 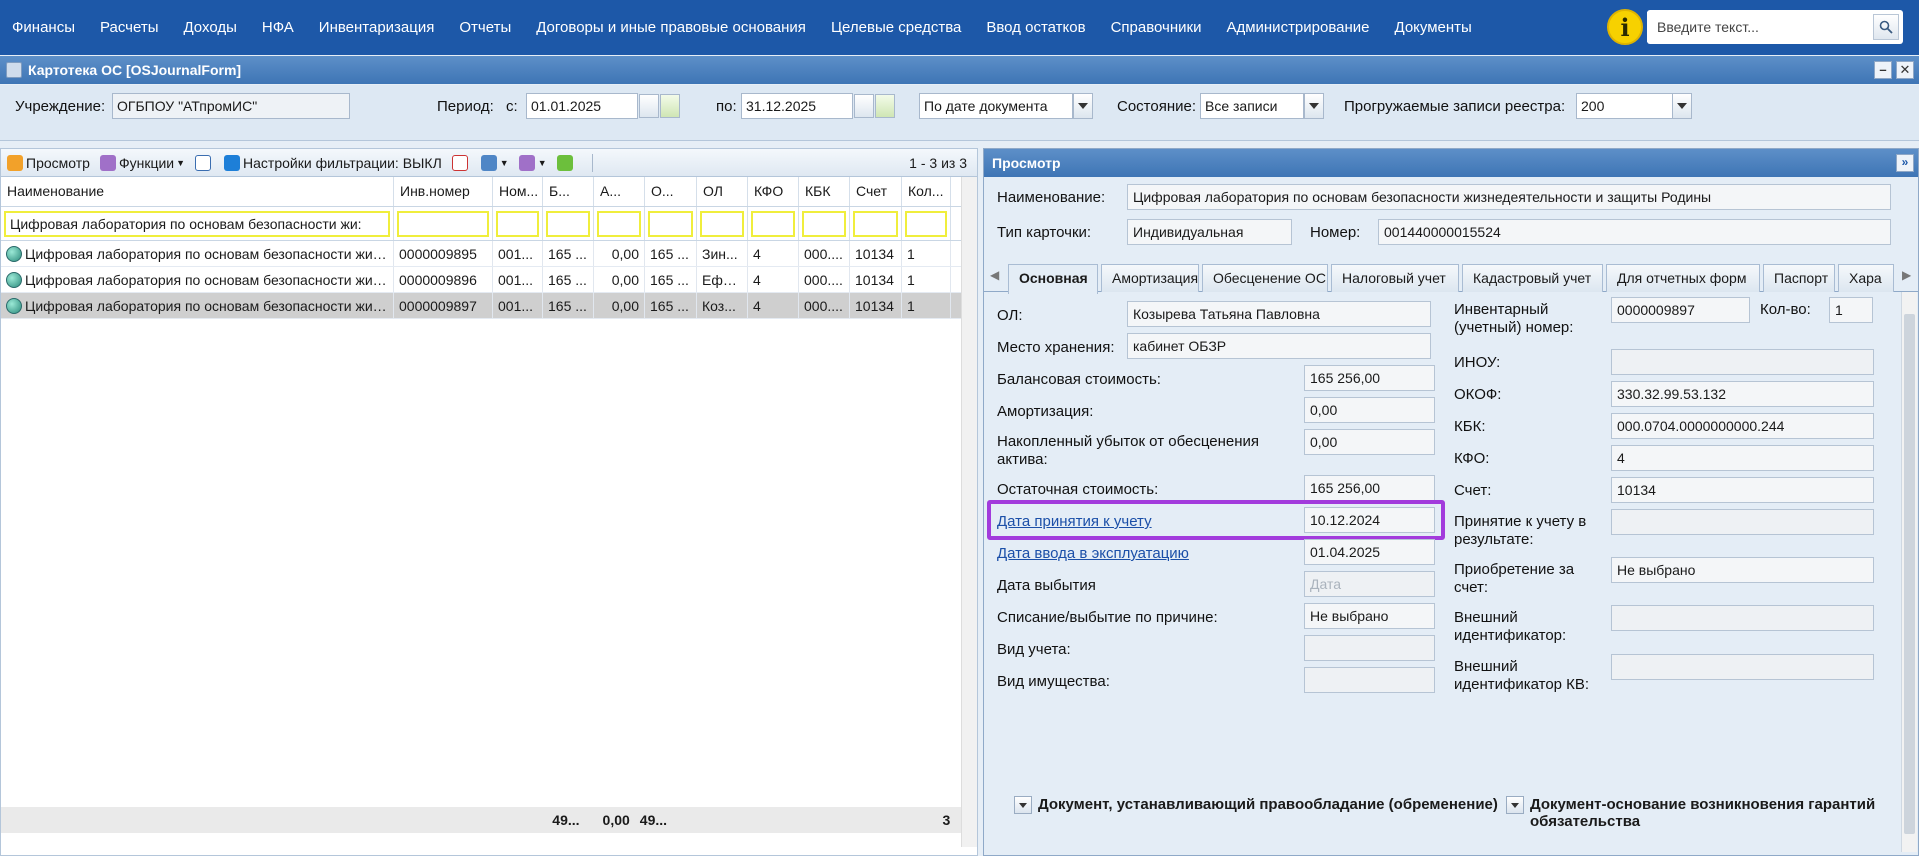 What do you see at coordinates (824, 224) in the screenshot?
I see `filter-kbk-input` at bounding box center [824, 224].